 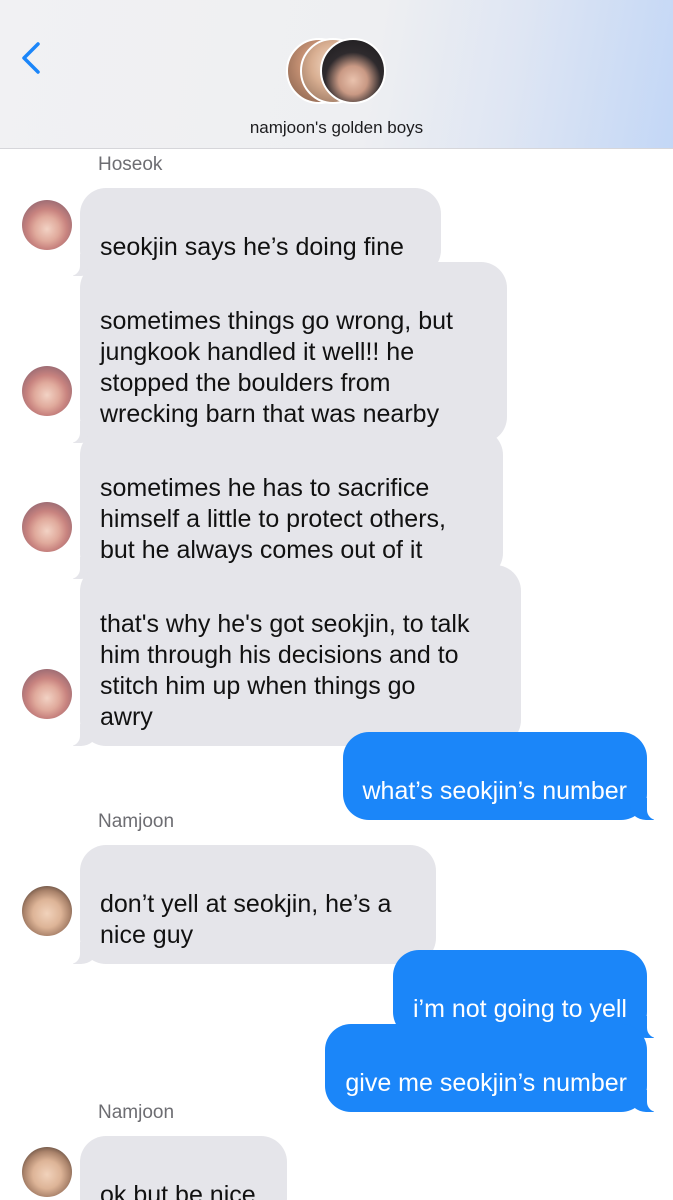 What do you see at coordinates (183, 1168) in the screenshot?
I see `incoming-message: ok but be nice` at bounding box center [183, 1168].